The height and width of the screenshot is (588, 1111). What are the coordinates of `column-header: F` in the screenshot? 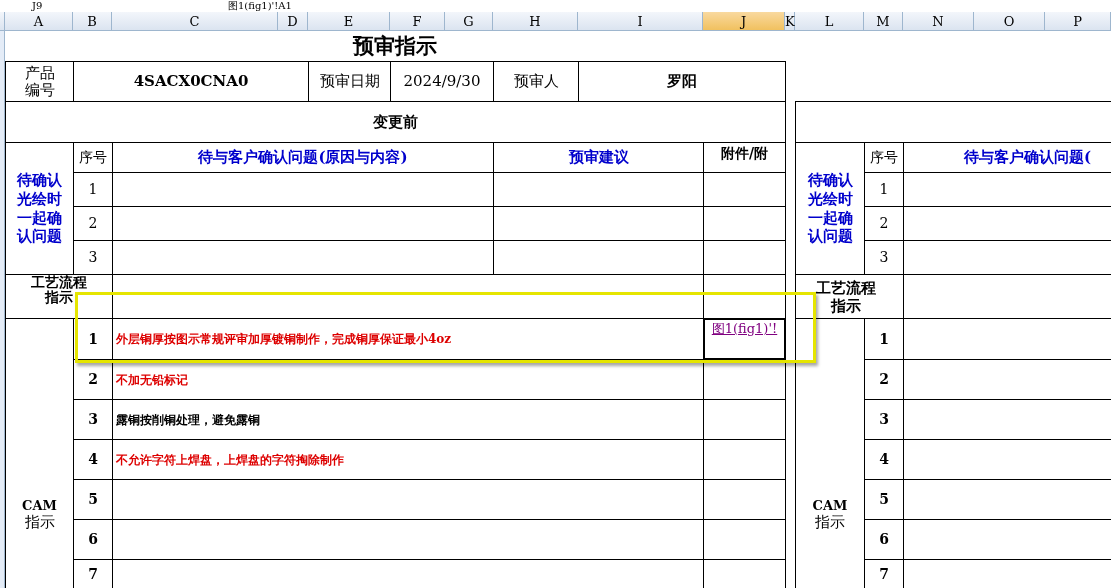 It's located at (417, 21).